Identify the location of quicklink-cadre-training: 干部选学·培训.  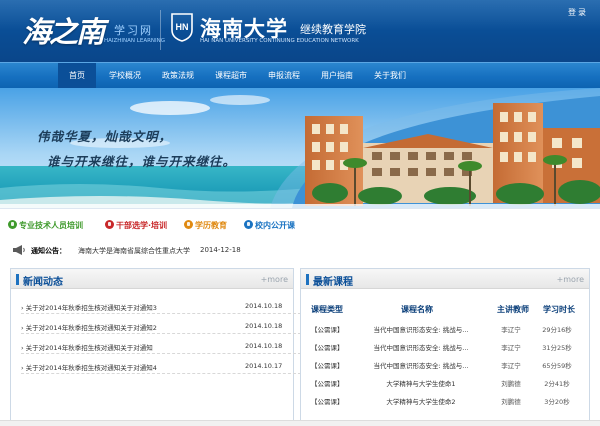
(136, 226).